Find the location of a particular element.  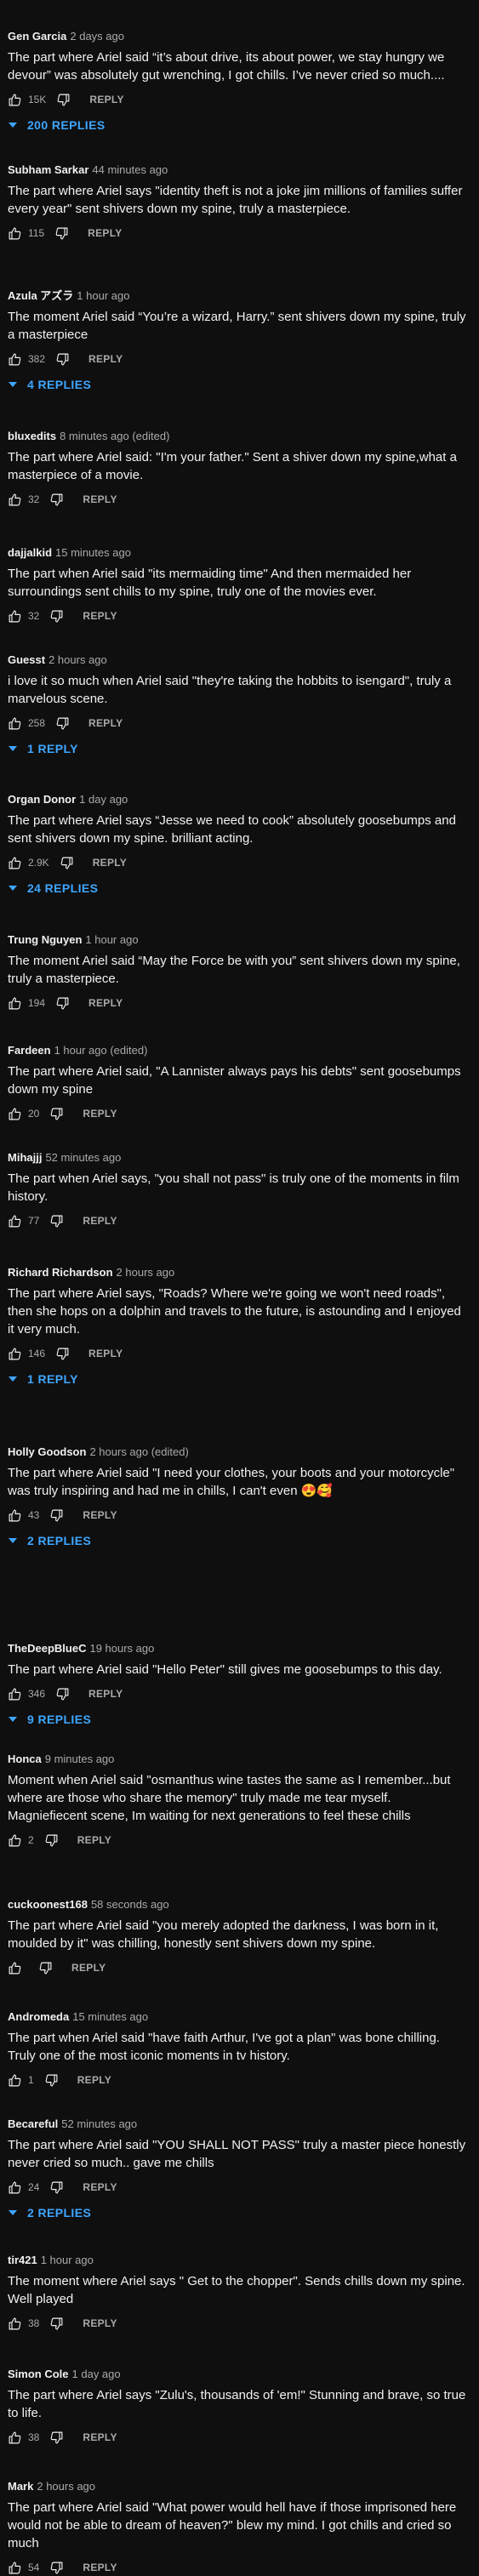

comment-author: bluxedits is located at coordinates (32, 436).